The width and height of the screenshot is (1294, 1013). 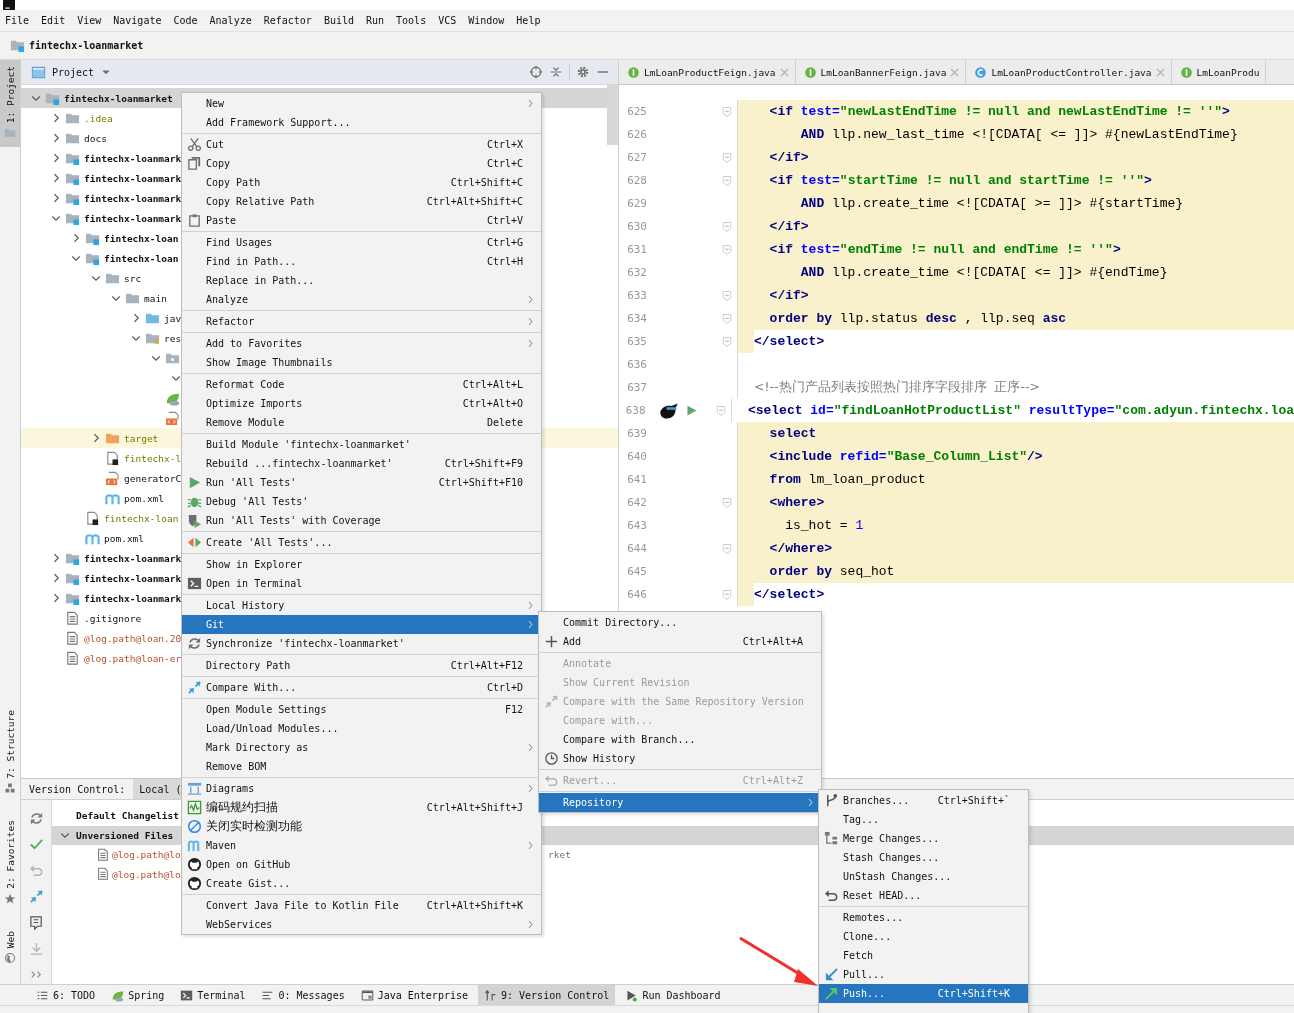 I want to click on shortcut-label: Ctrl+C, so click(x=504, y=163).